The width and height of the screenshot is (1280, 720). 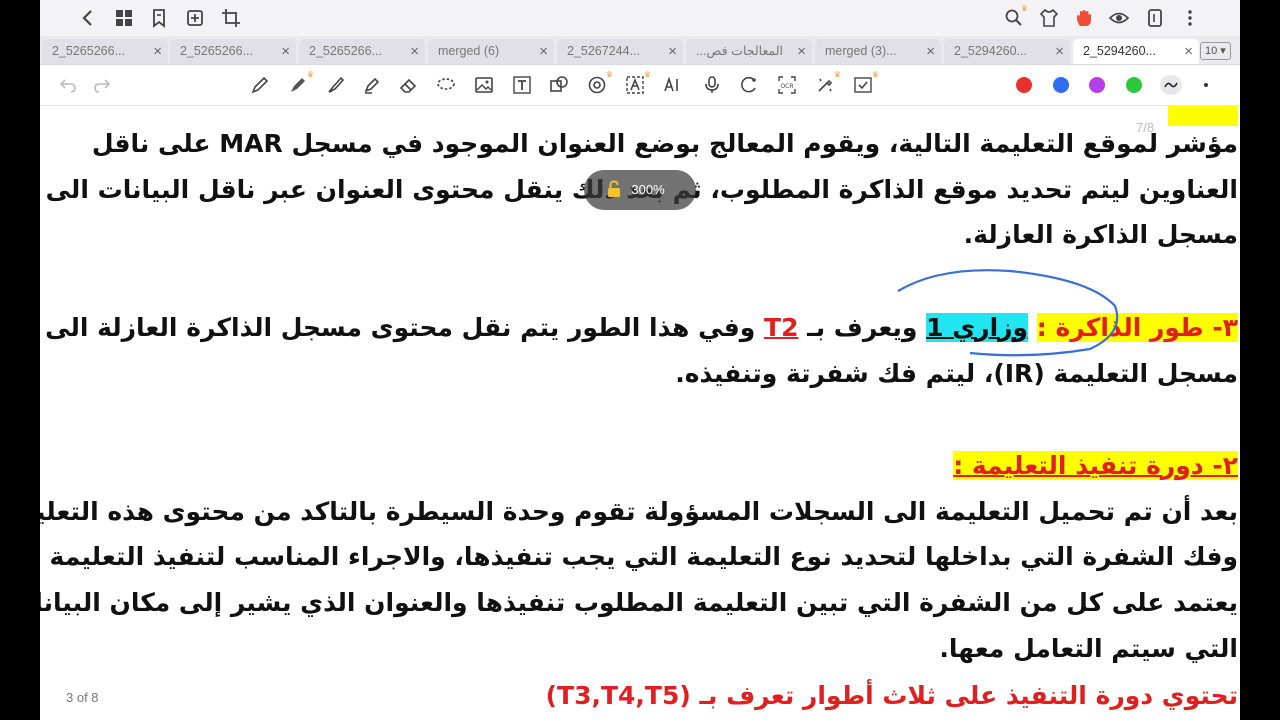 I want to click on heading-text: ٢- دورة تنفيذ التعليمة :, so click(x=1095, y=465).